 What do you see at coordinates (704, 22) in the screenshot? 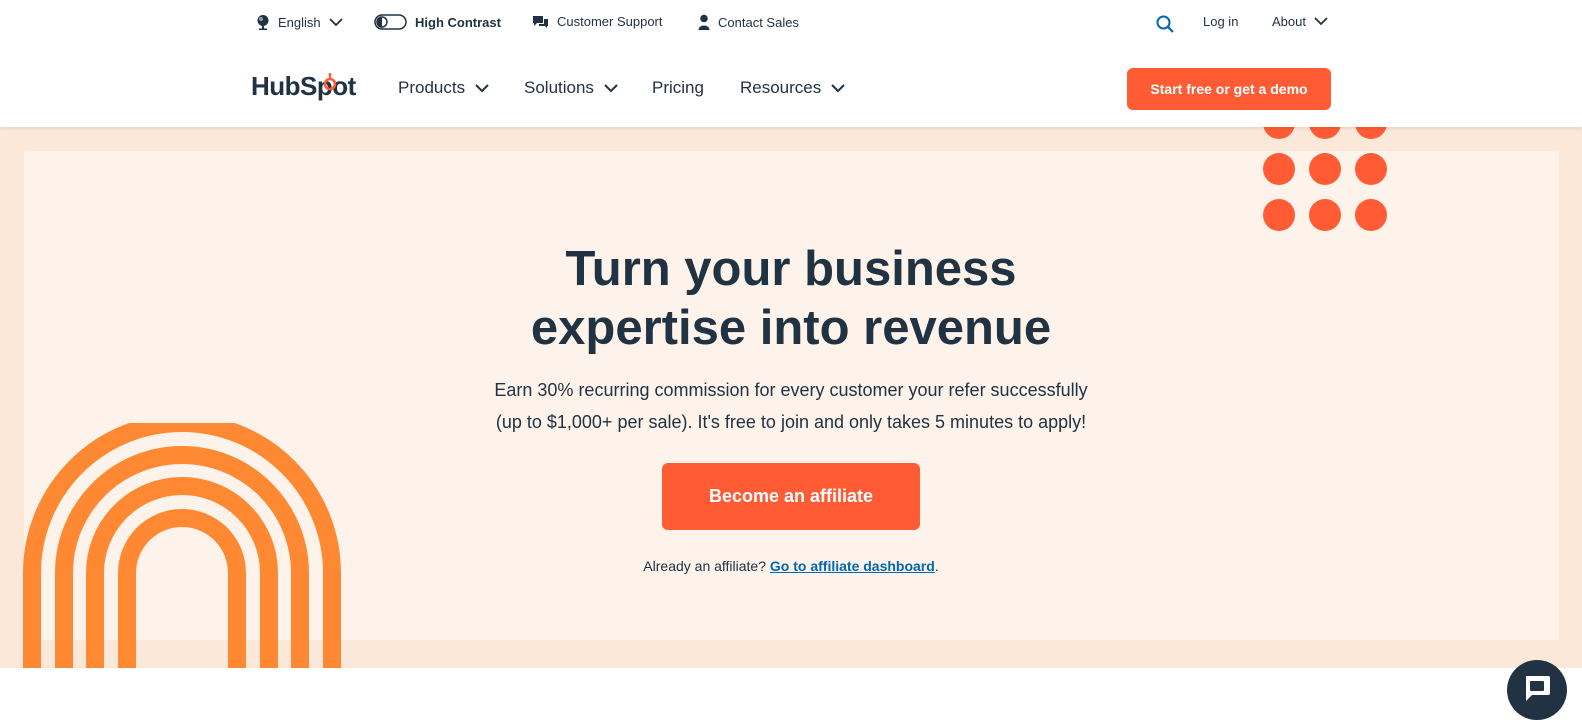
I see `person-icon` at bounding box center [704, 22].